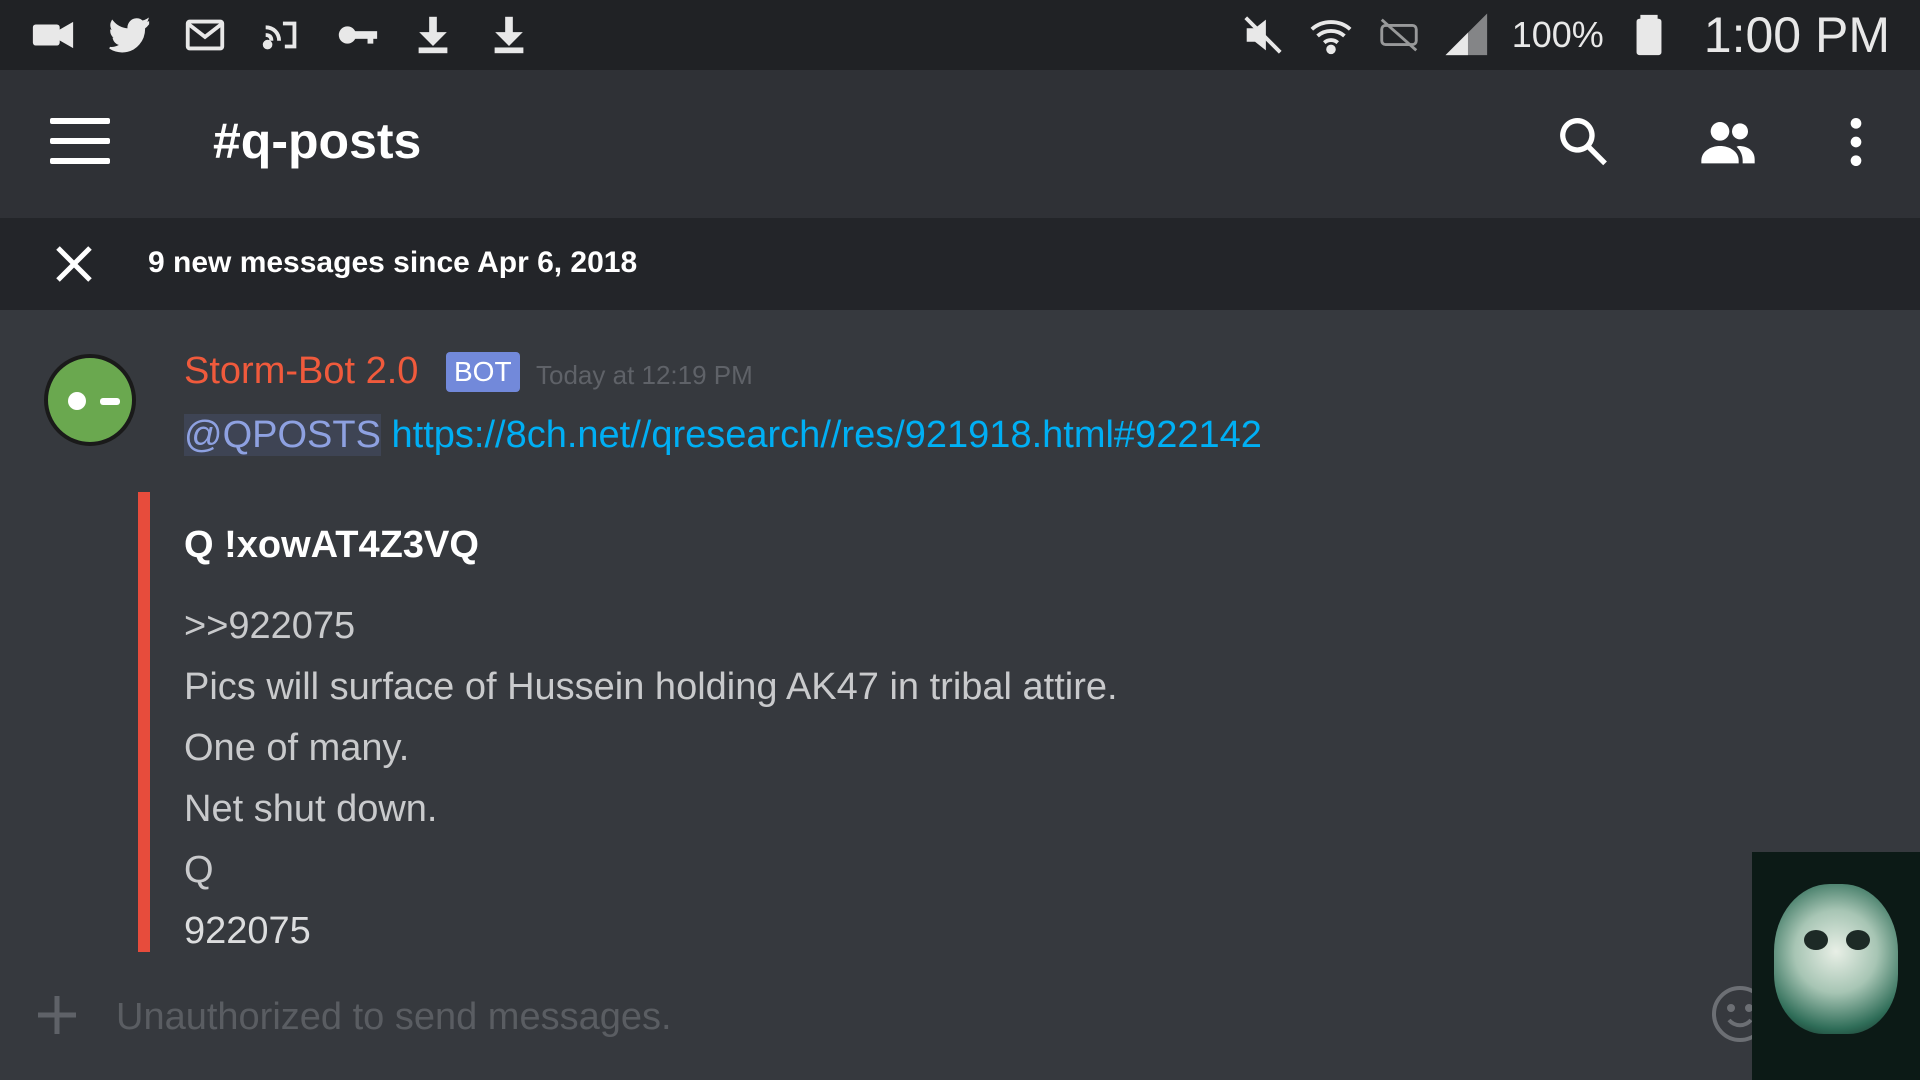 The height and width of the screenshot is (1080, 1920). What do you see at coordinates (1399, 35) in the screenshot?
I see `data-off-icon` at bounding box center [1399, 35].